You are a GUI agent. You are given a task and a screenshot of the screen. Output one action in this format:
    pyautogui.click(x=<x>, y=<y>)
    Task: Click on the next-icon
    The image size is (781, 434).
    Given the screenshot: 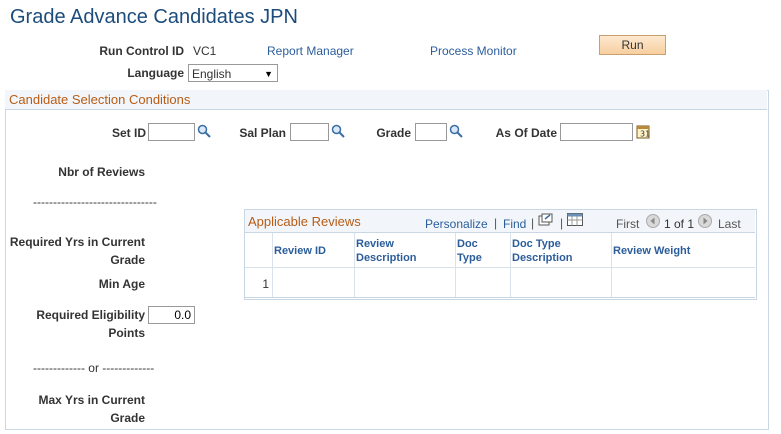 What is the action you would take?
    pyautogui.click(x=705, y=222)
    